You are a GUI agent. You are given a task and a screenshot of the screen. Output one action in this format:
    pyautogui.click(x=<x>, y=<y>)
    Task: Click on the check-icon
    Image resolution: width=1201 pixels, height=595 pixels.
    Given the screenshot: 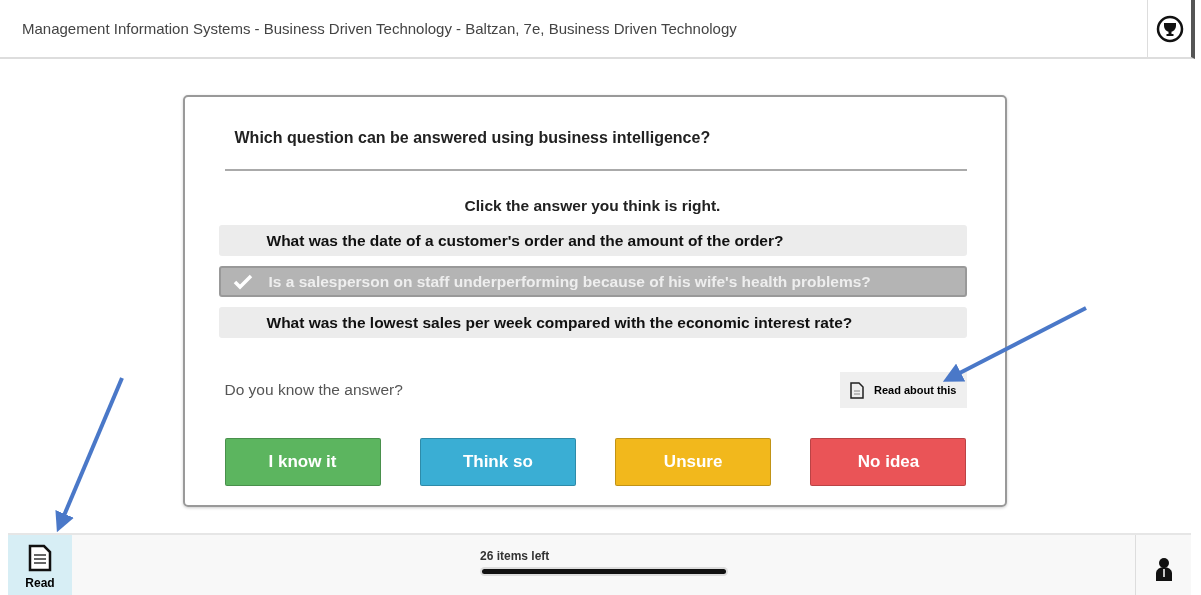 What is the action you would take?
    pyautogui.click(x=242, y=281)
    